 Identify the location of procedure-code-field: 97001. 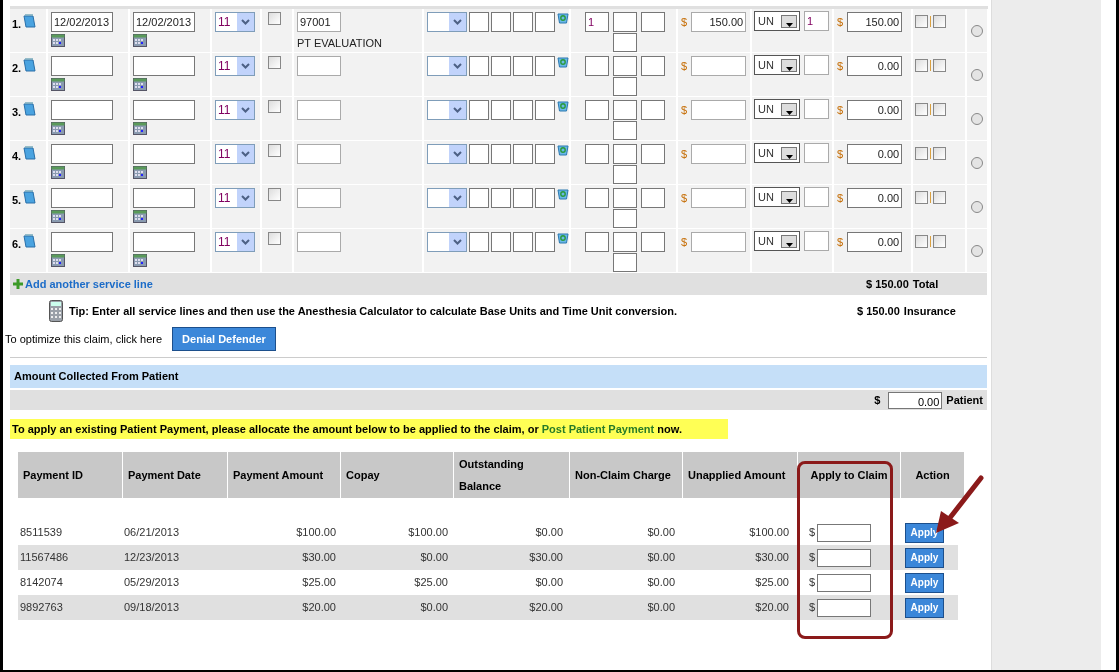
(319, 22).